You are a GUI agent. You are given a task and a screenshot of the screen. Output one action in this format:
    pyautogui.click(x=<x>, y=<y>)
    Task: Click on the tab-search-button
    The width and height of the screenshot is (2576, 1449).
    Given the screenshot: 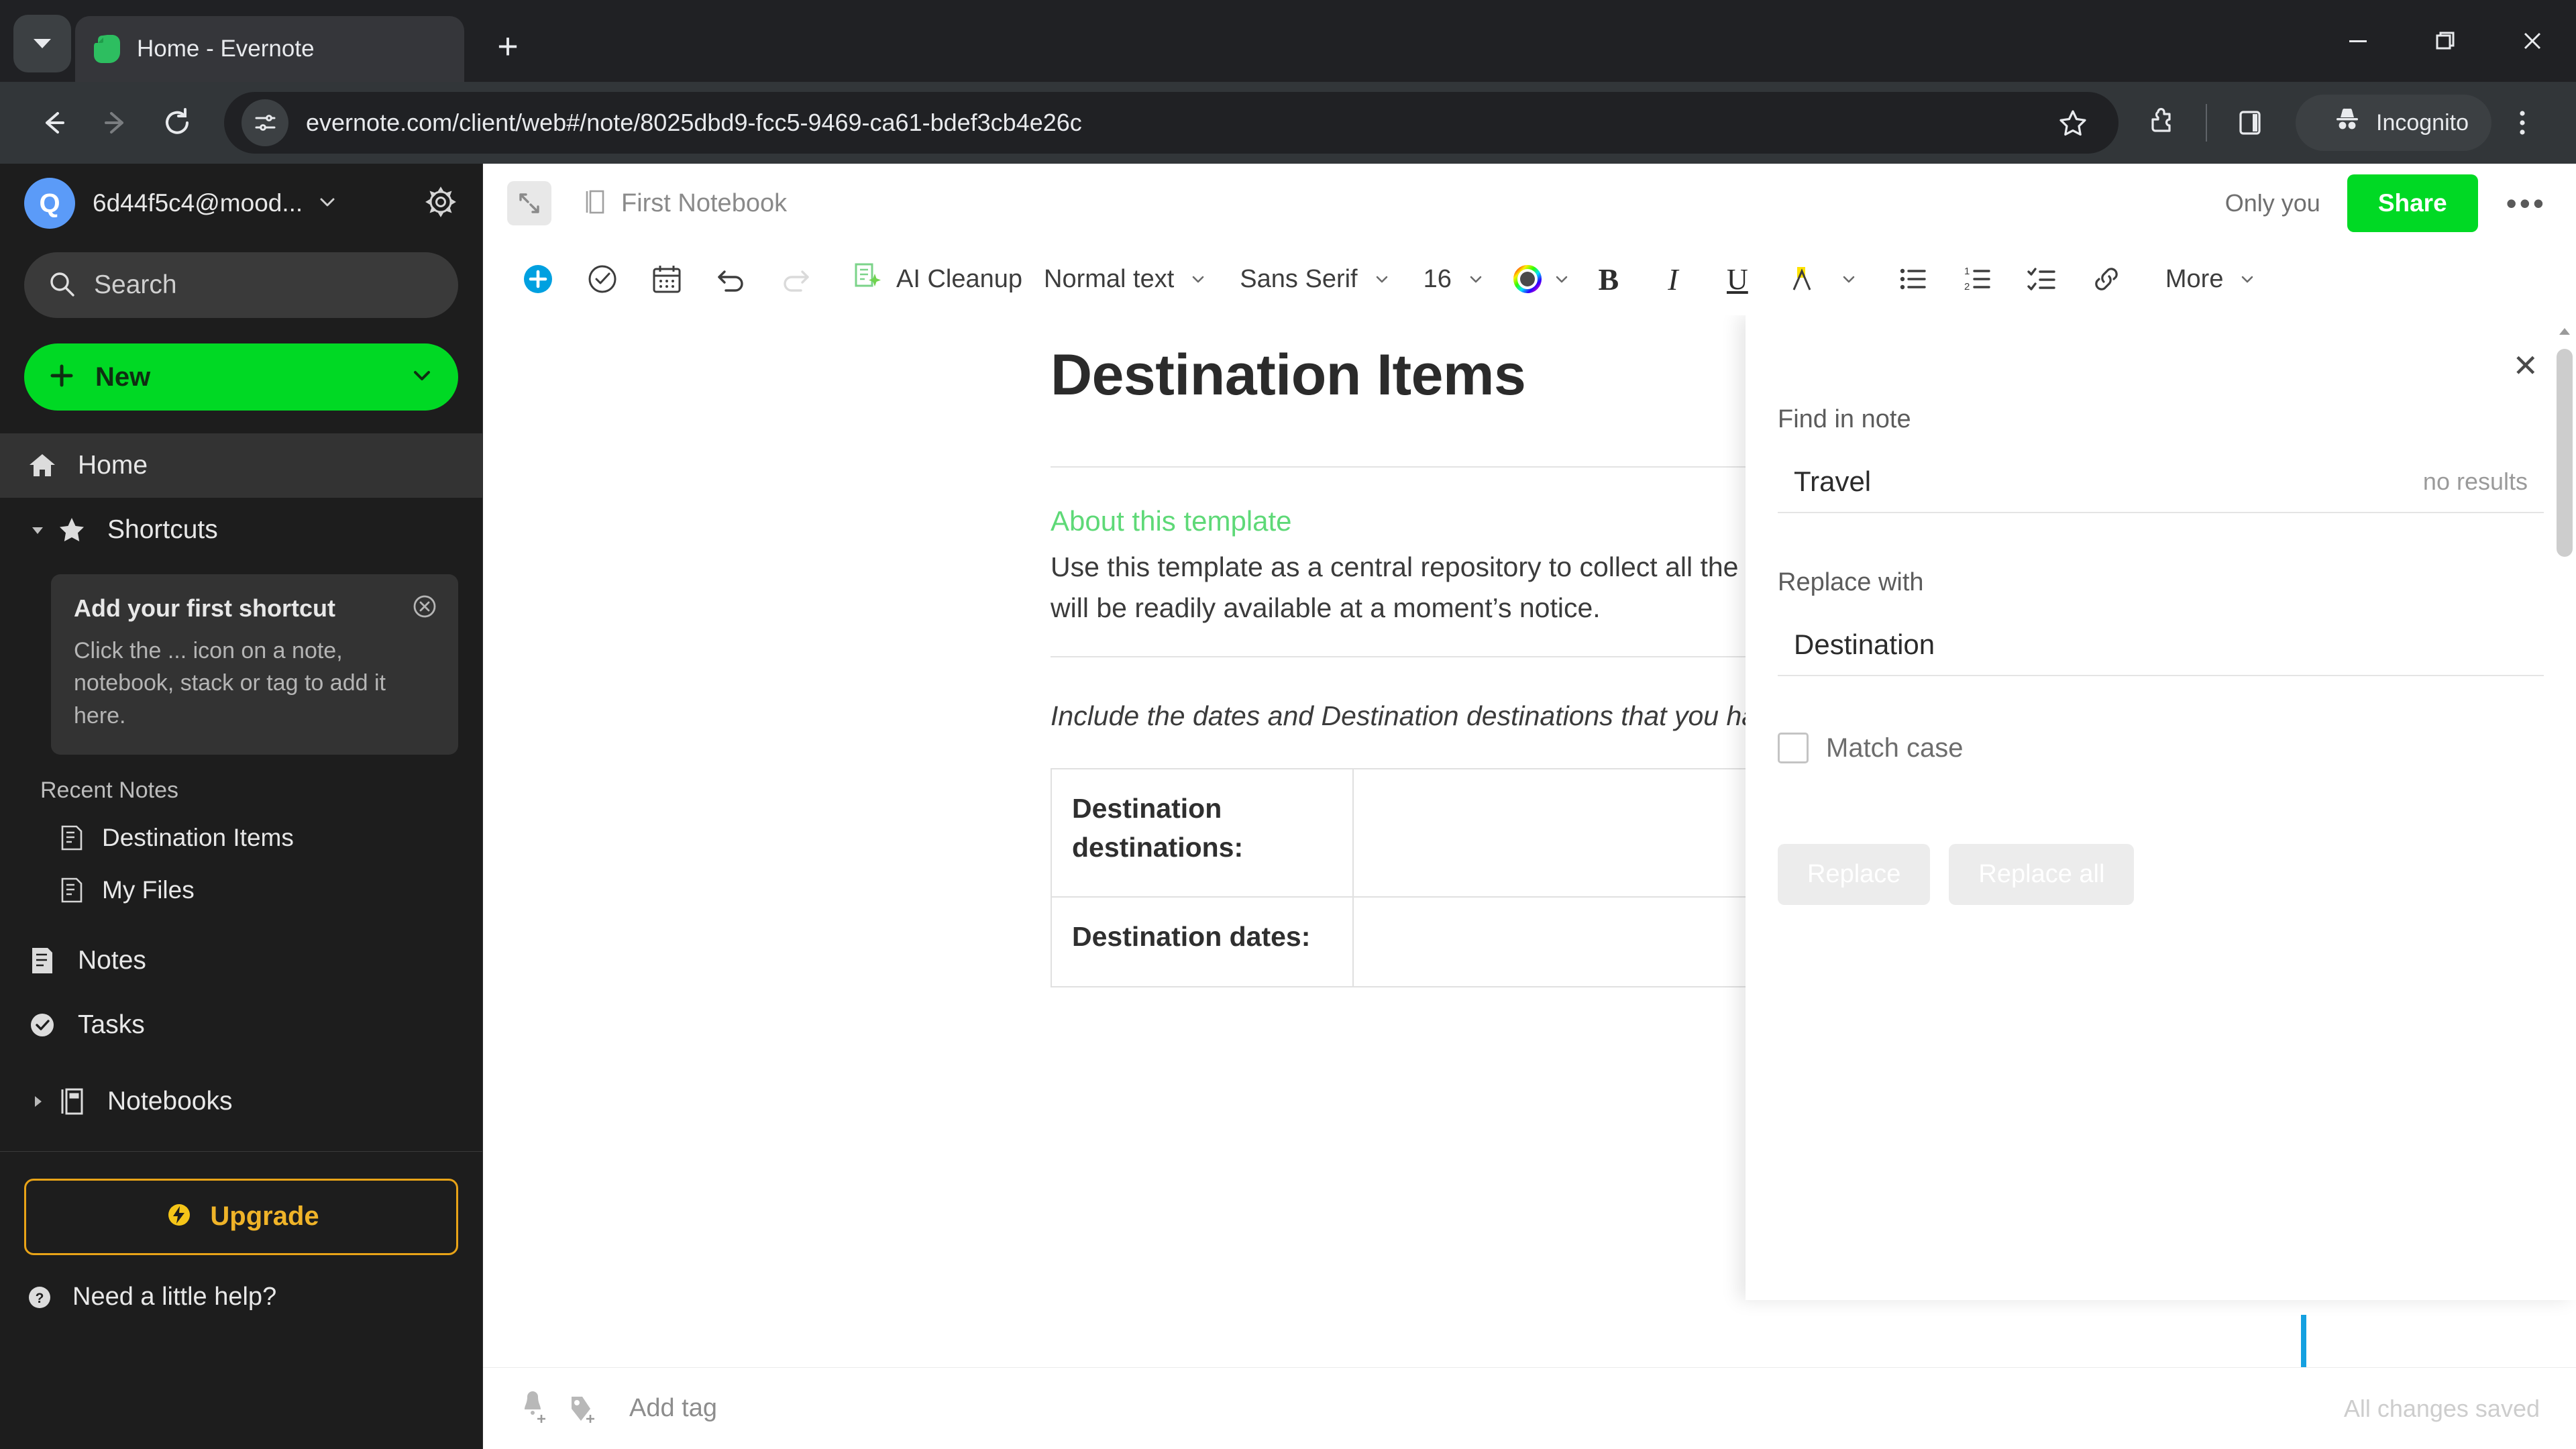 What is the action you would take?
    pyautogui.click(x=42, y=43)
    